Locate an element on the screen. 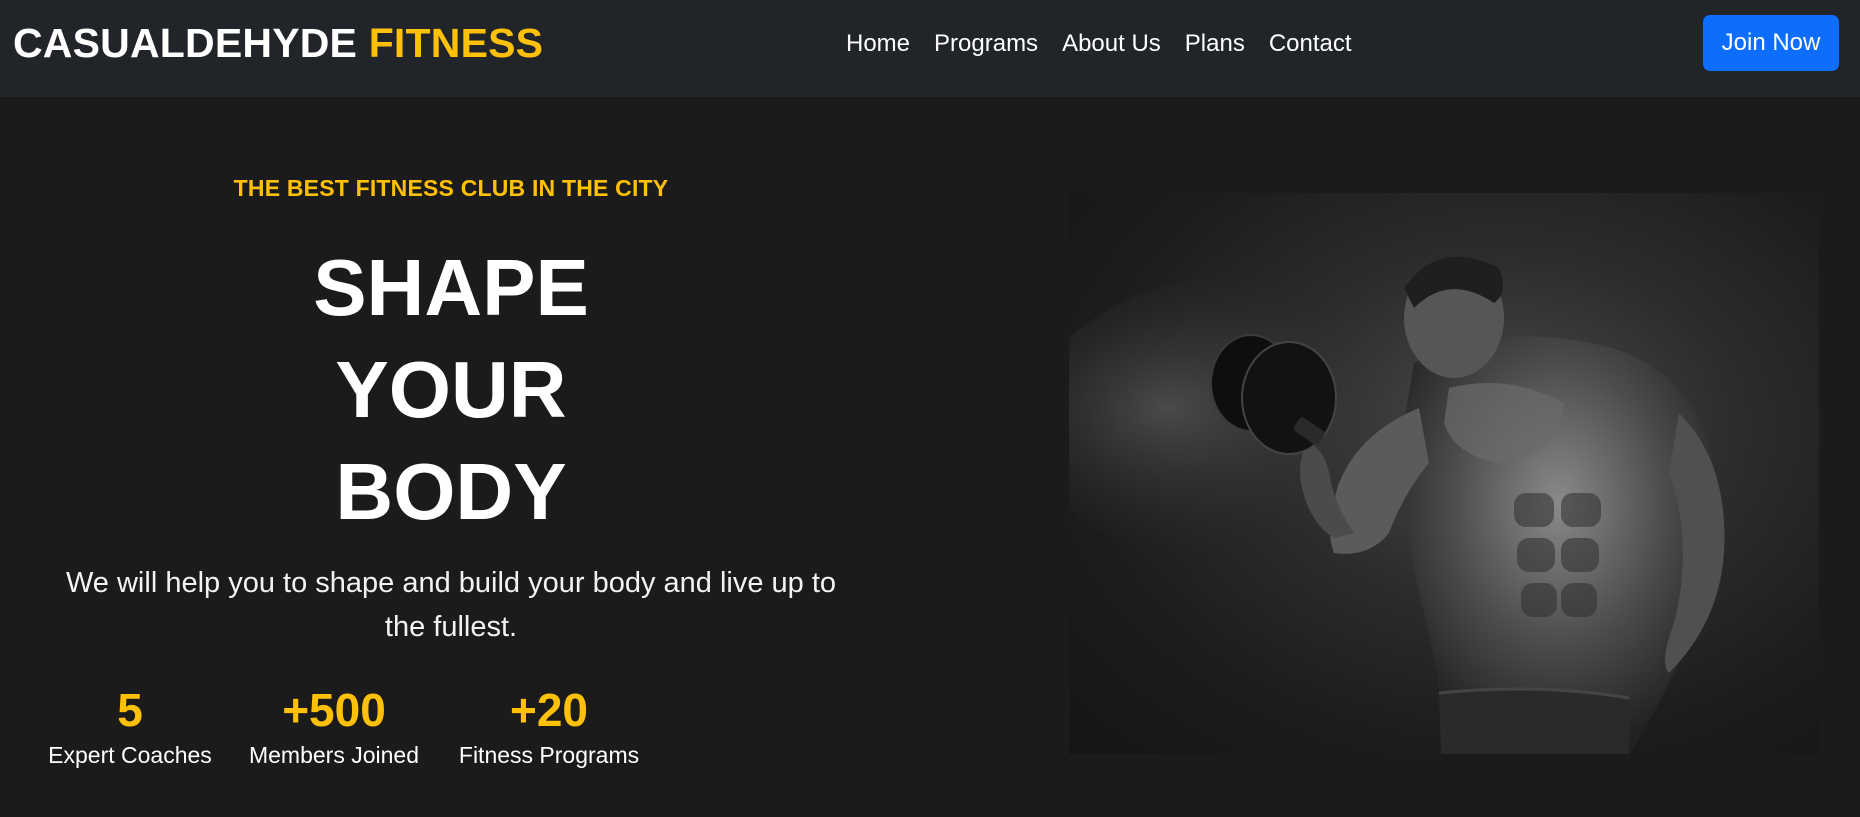 The image size is (1860, 817). stat-label: Members Joined is located at coordinates (334, 755).